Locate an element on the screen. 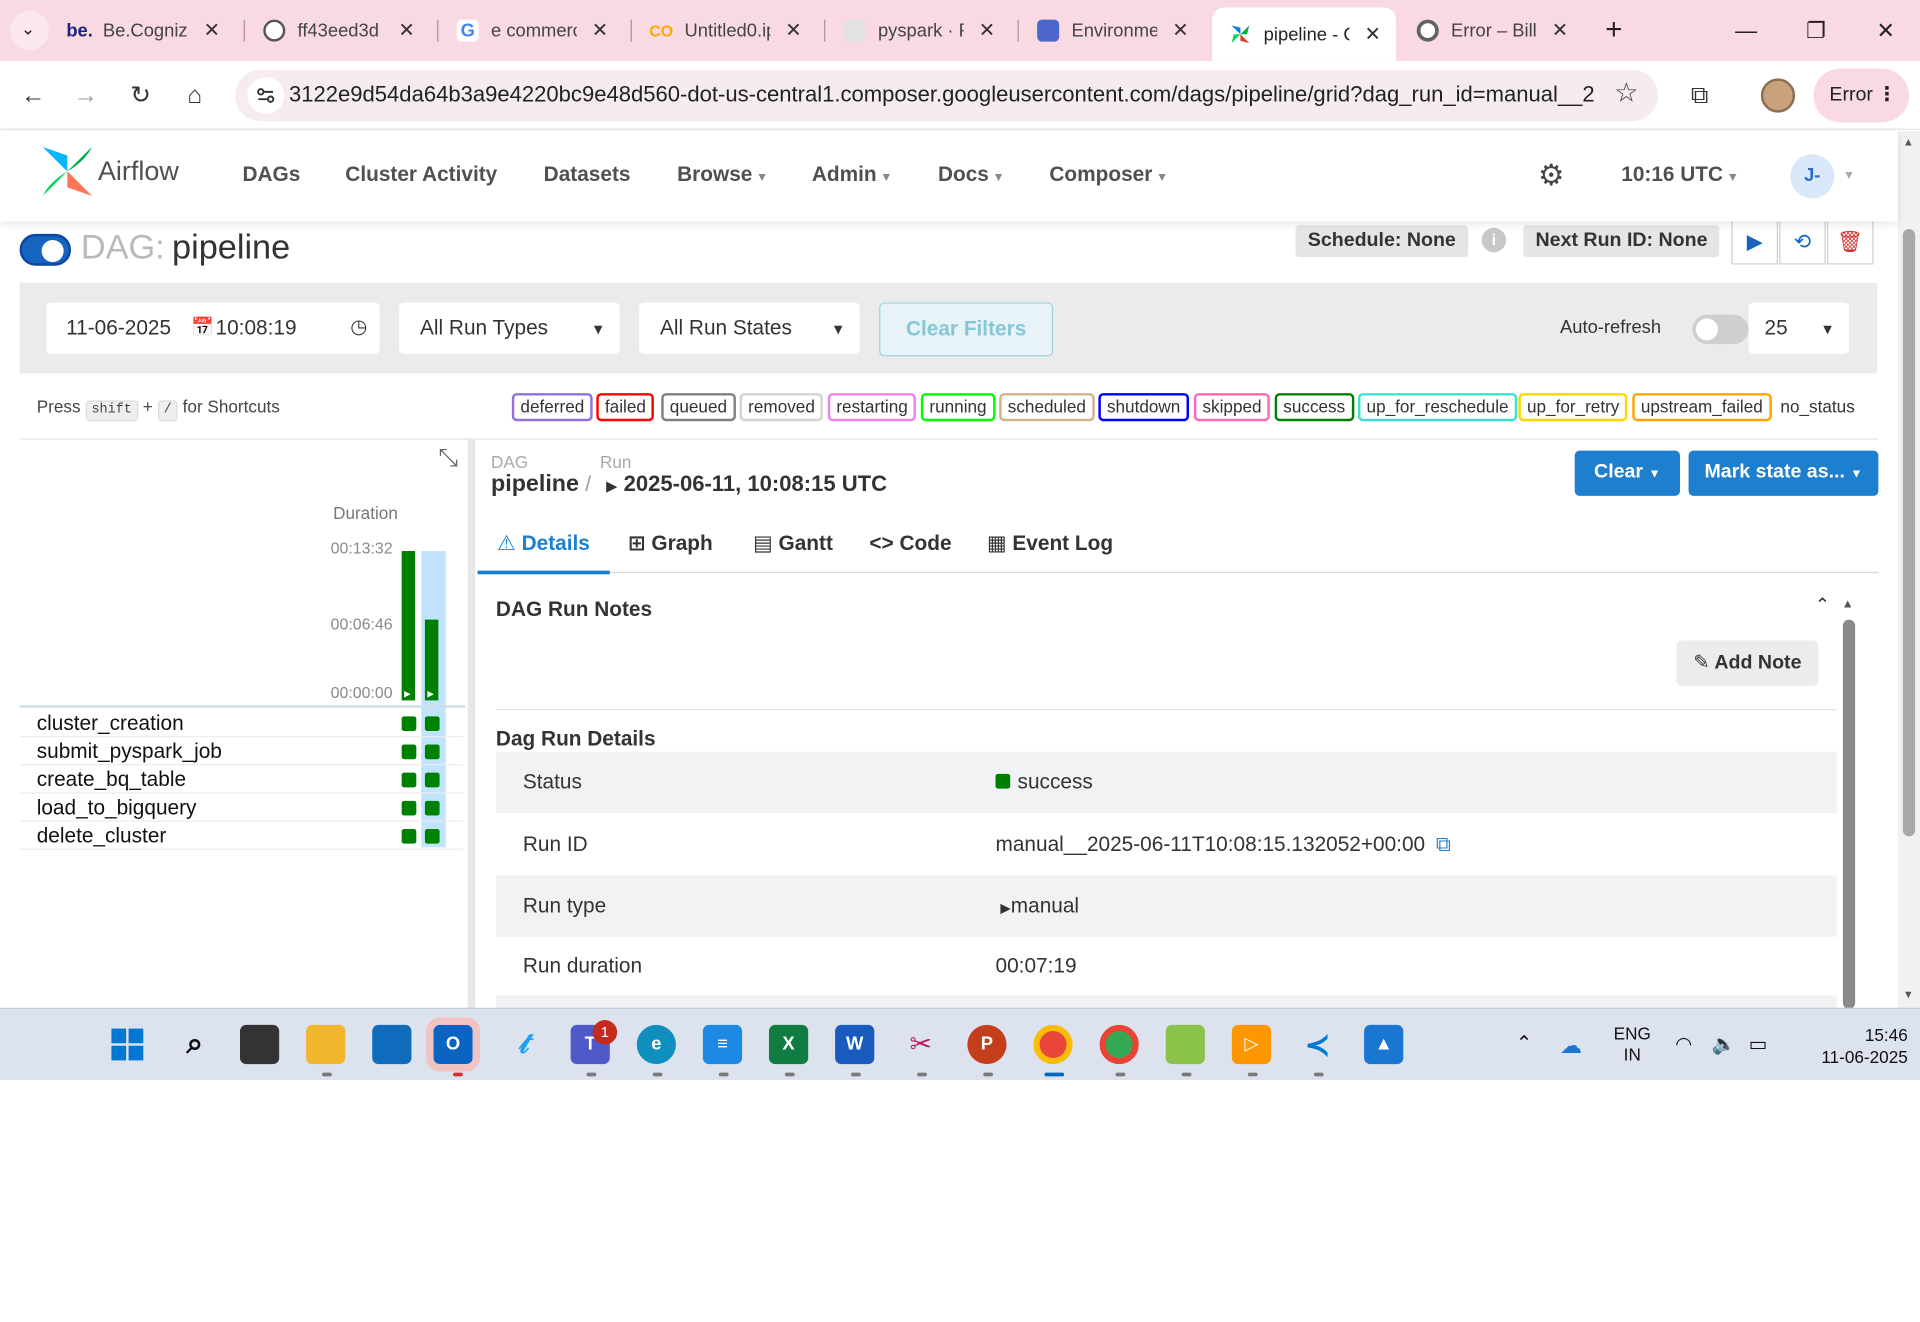 Image resolution: width=1920 pixels, height=1322 pixels. browser-tab: Environment ✕ is located at coordinates (1112, 30).